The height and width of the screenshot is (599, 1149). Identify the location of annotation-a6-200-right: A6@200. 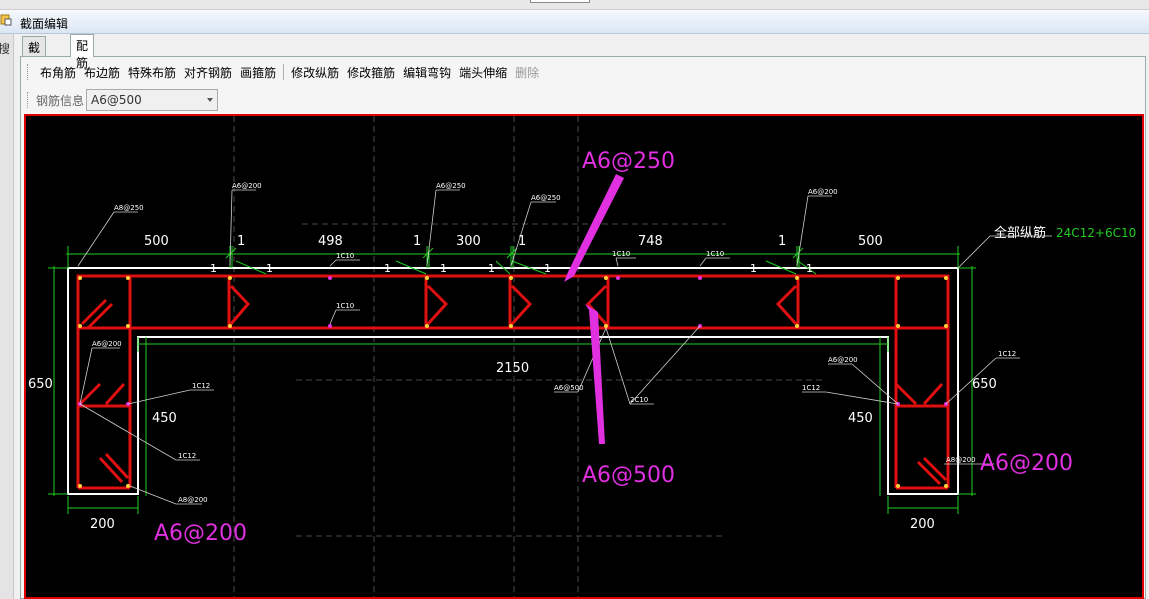
(1026, 463).